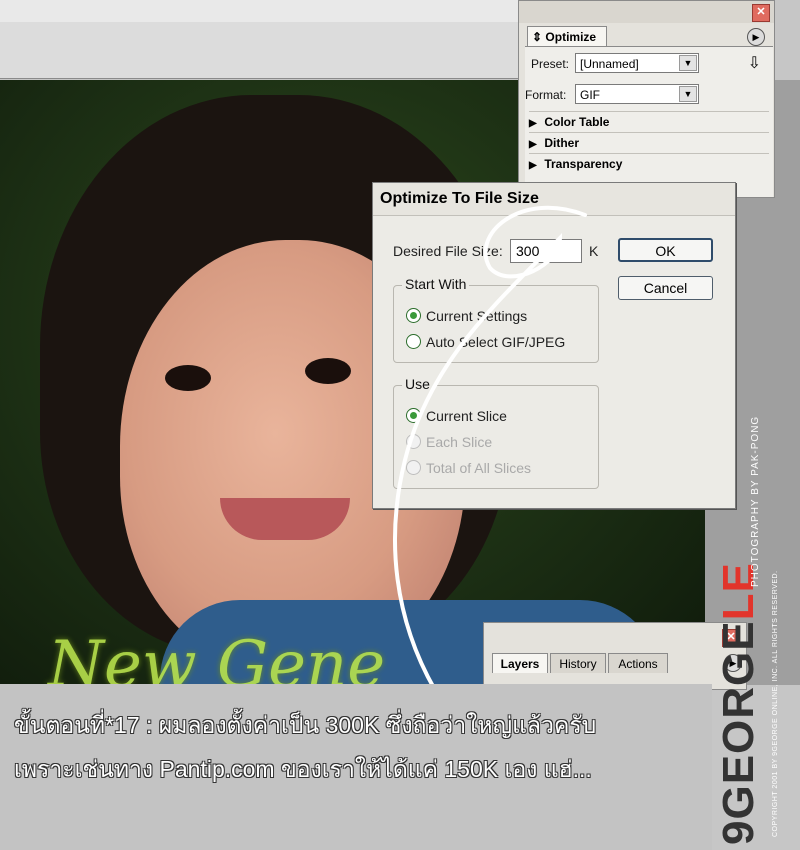 The width and height of the screenshot is (800, 850). What do you see at coordinates (738, 732) in the screenshot?
I see `brand-logo-main: 9GEORGE` at bounding box center [738, 732].